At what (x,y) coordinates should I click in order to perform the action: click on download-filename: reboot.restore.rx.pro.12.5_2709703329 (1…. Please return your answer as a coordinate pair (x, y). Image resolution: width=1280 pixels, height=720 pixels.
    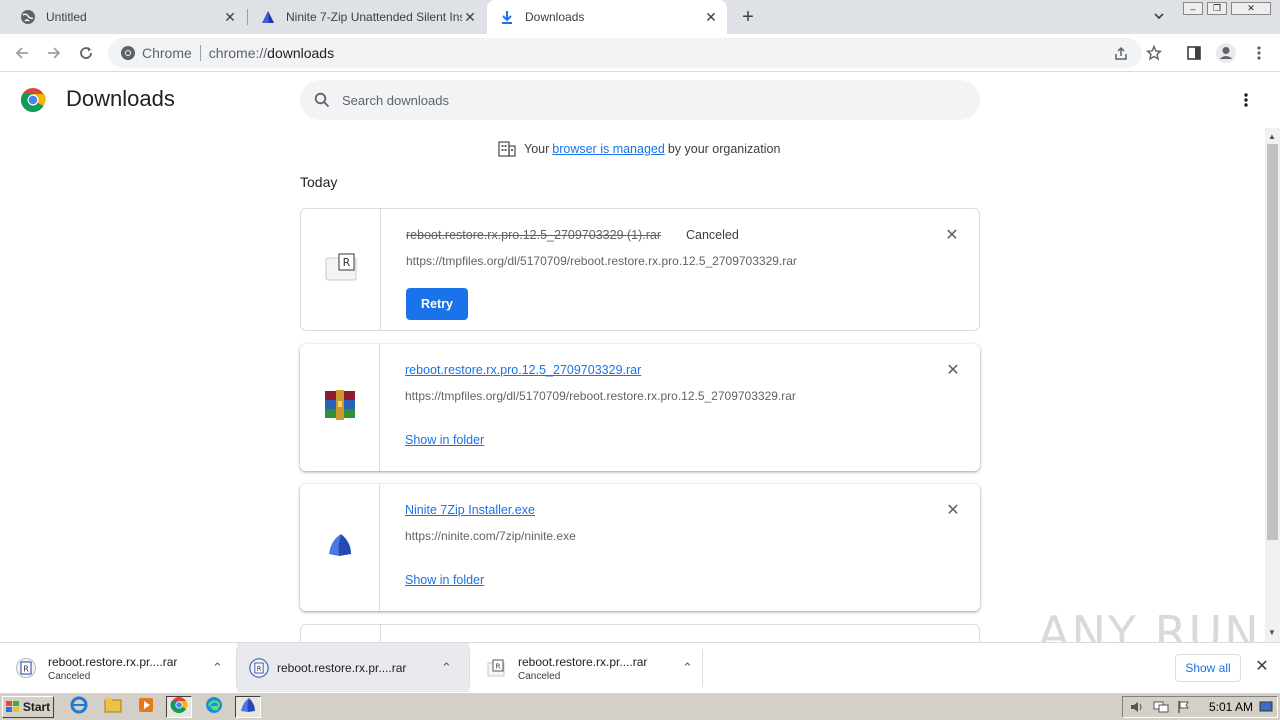
    Looking at the image, I should click on (534, 235).